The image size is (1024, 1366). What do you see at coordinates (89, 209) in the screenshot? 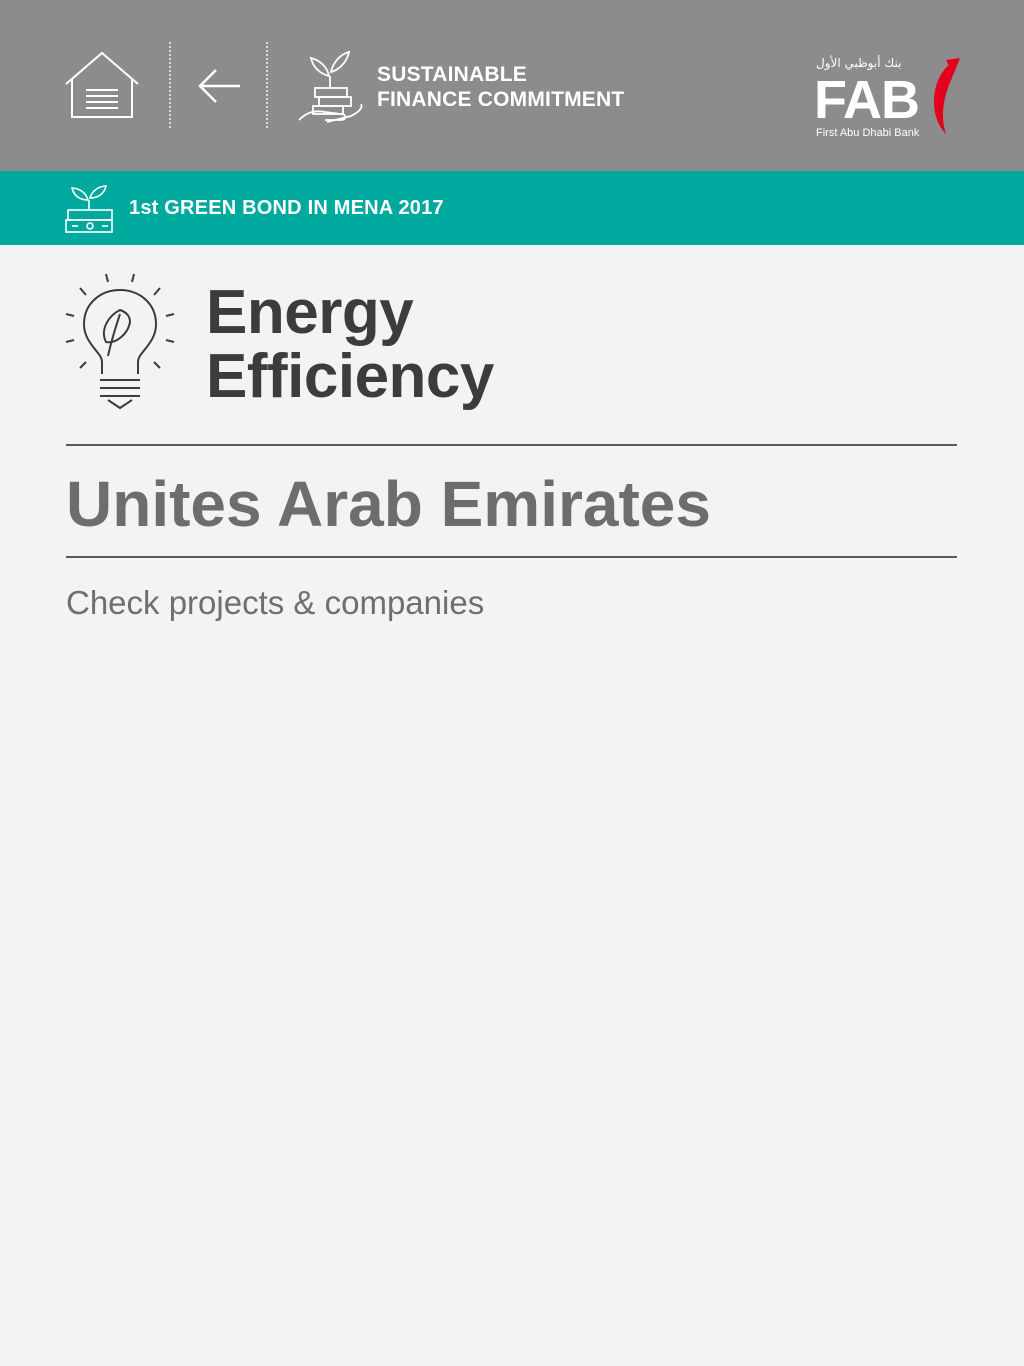
I see `green-bond-icon` at bounding box center [89, 209].